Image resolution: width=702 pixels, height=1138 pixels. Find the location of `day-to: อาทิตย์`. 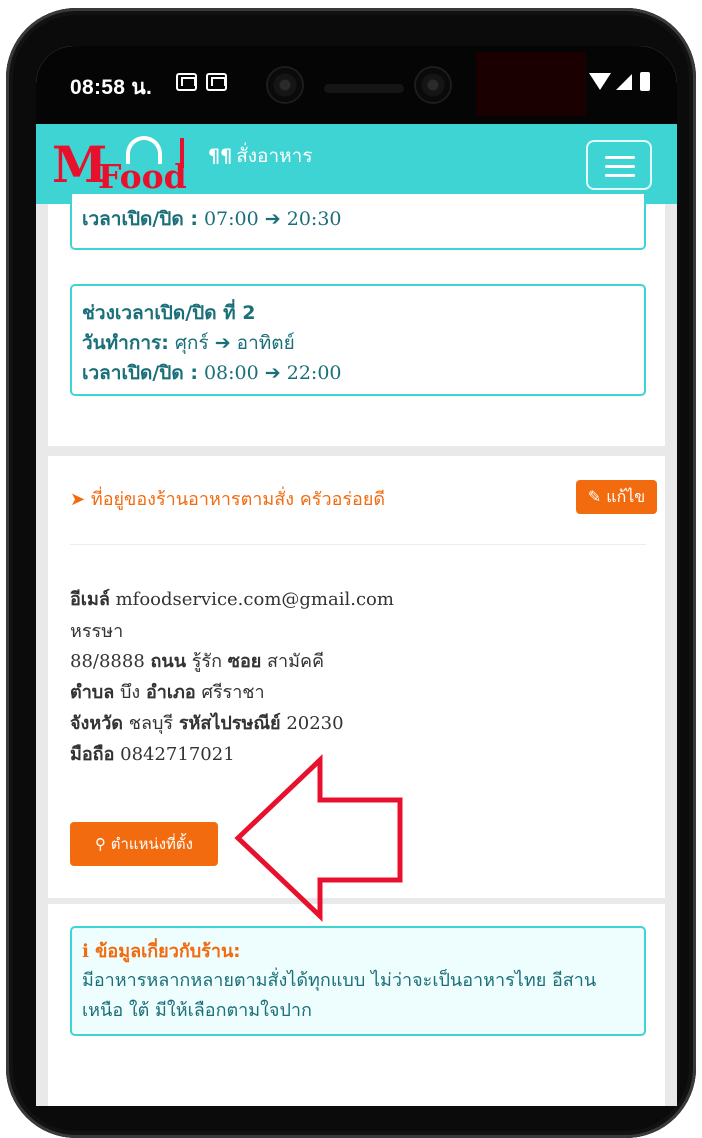

day-to: อาทิตย์ is located at coordinates (265, 343).